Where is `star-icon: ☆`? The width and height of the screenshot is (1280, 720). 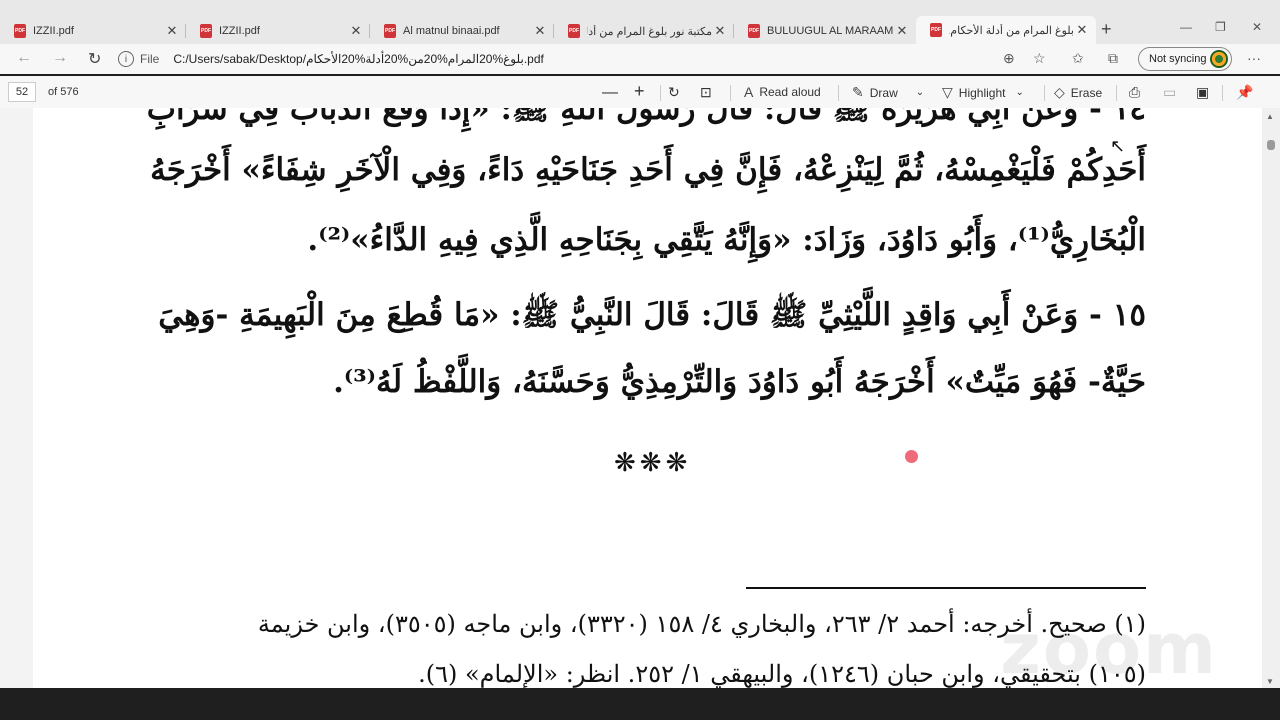 star-icon: ☆ is located at coordinates (1039, 58).